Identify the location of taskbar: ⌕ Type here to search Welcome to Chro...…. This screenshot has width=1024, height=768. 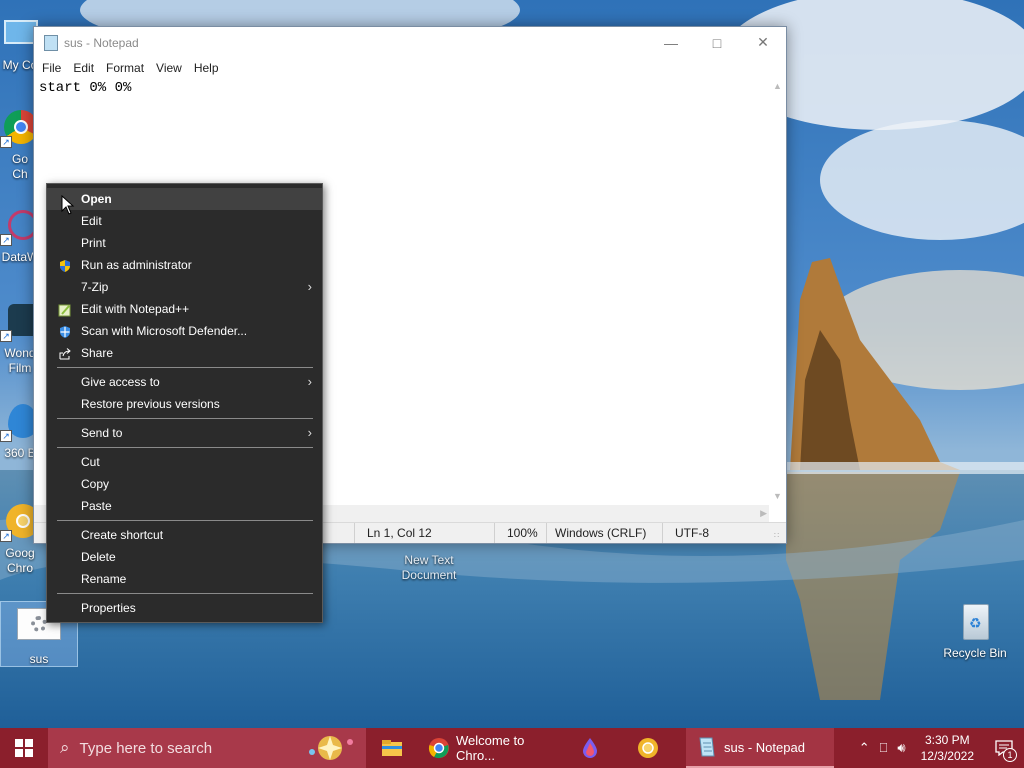
(512, 748).